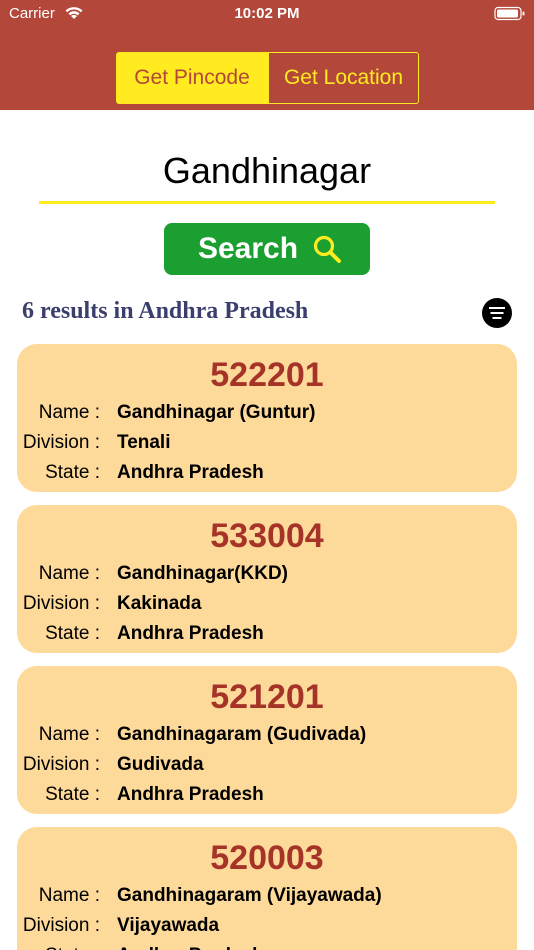 This screenshot has width=534, height=950. I want to click on search-input, so click(267, 172).